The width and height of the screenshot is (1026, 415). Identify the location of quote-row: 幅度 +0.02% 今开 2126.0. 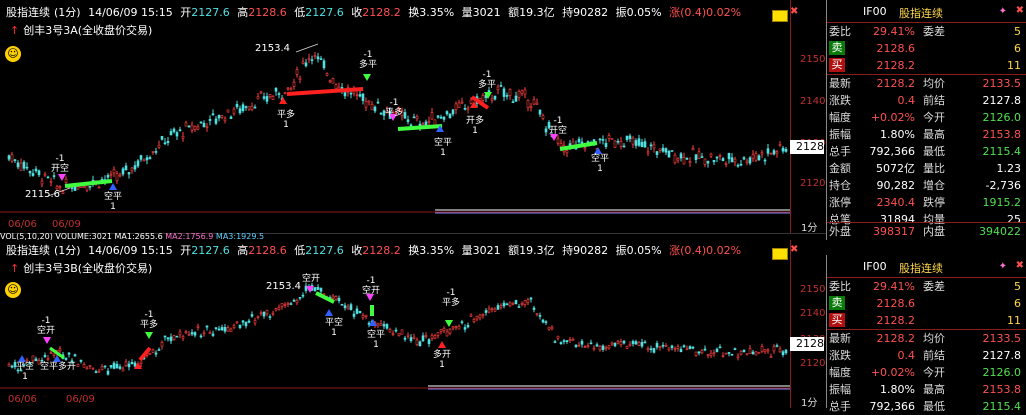
(926, 117).